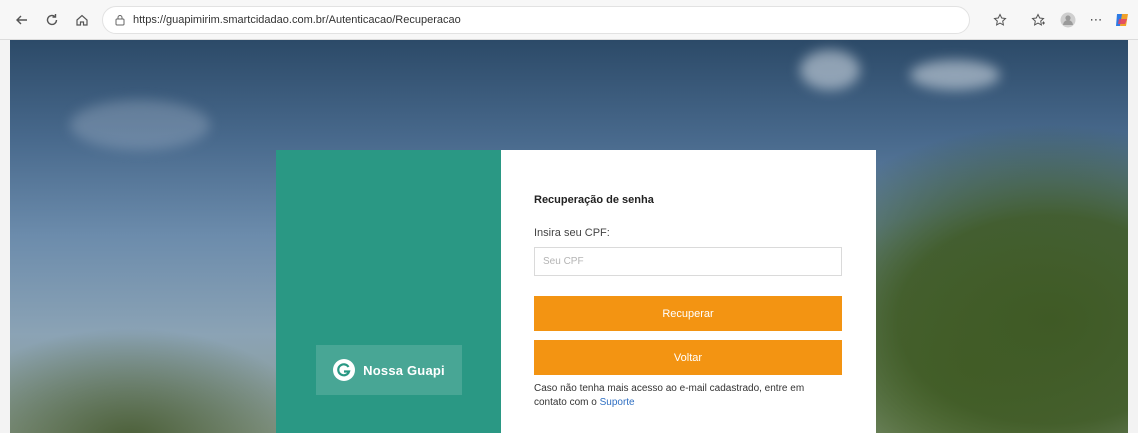 The image size is (1138, 433). I want to click on brand-logo: Nossa Guapi, so click(389, 370).